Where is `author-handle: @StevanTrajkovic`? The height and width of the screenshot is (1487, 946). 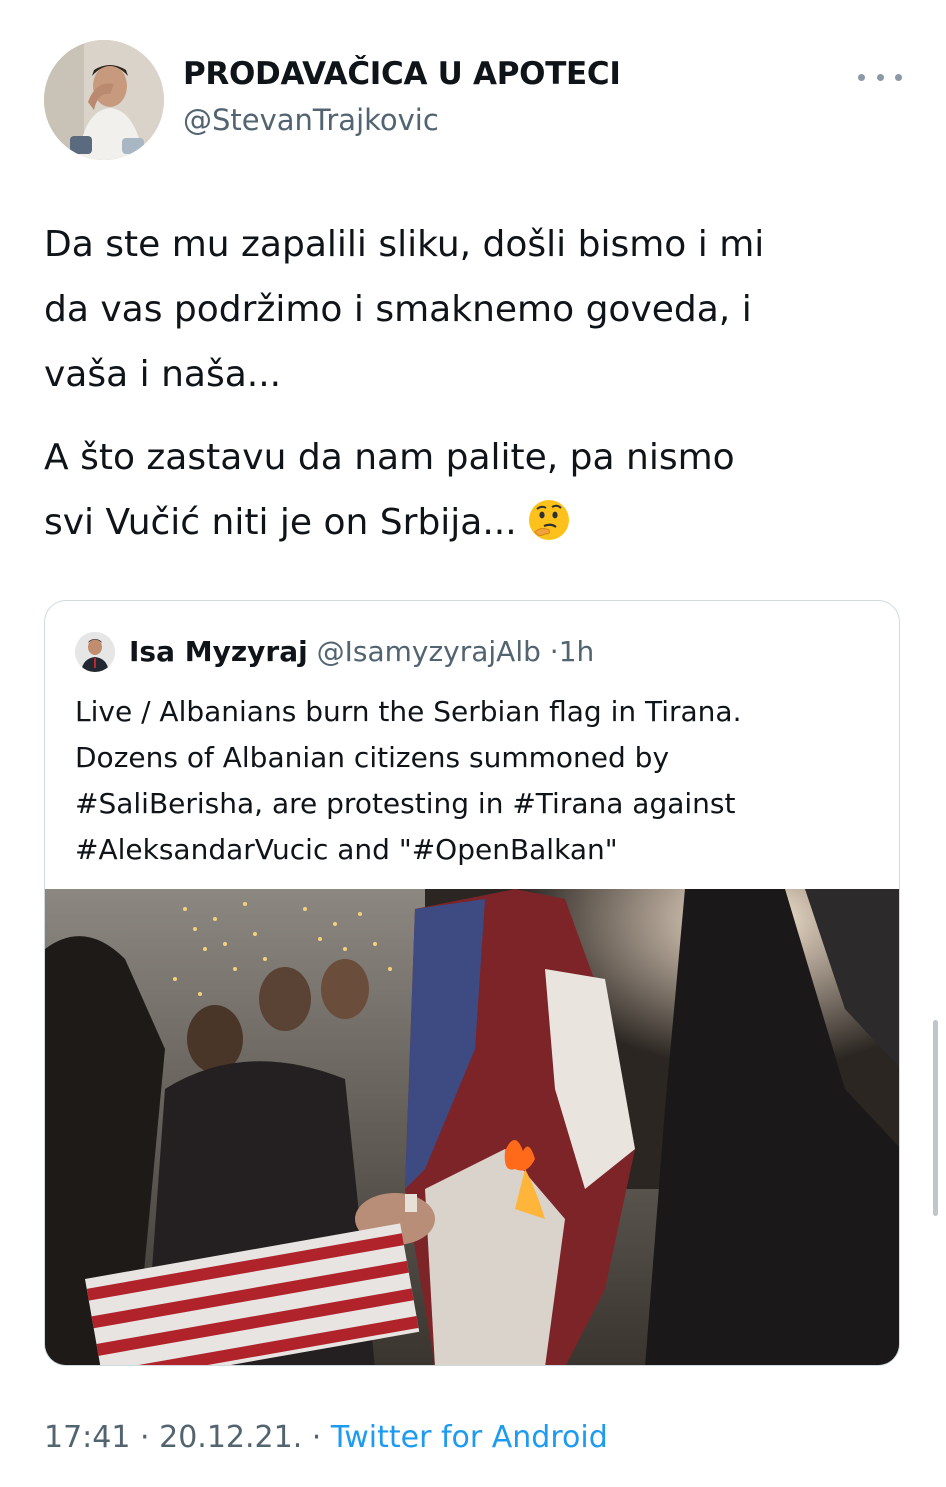
author-handle: @StevanTrajkovic is located at coordinates (311, 120).